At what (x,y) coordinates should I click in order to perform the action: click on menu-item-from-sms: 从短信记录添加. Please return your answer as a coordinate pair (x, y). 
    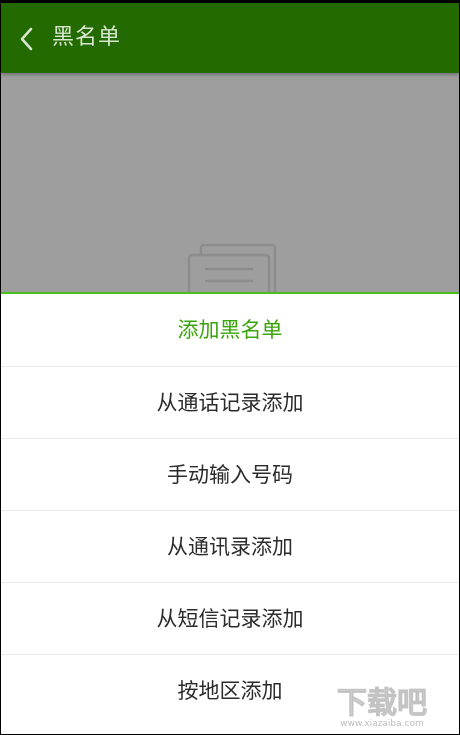
    Looking at the image, I should click on (230, 619).